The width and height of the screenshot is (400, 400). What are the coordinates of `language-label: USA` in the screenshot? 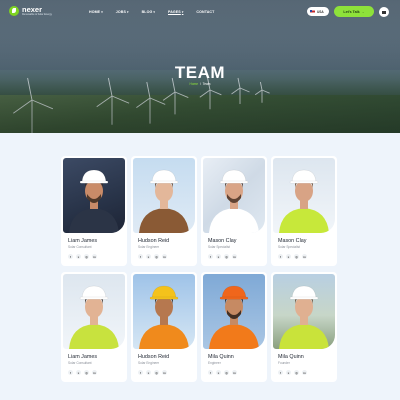 It's located at (320, 11).